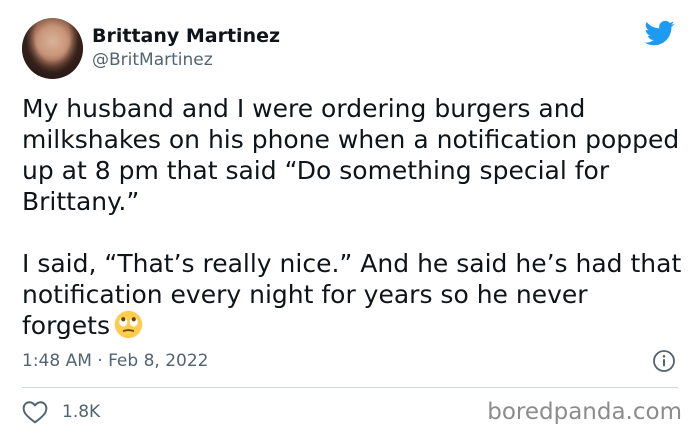 The width and height of the screenshot is (700, 441). Describe the element at coordinates (61, 412) in the screenshot. I see `like-button: 1.8K` at that location.